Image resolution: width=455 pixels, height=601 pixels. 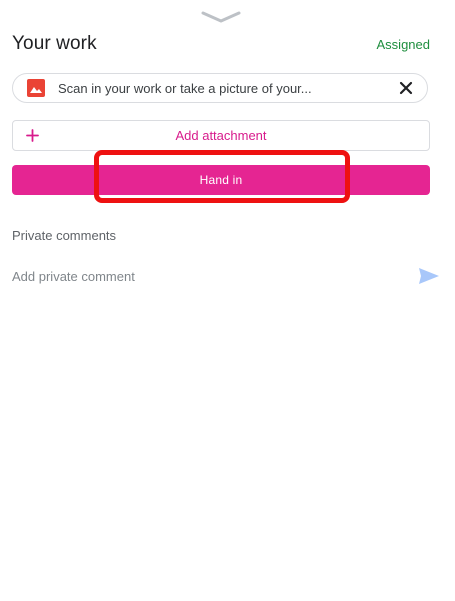 I want to click on send-icon, so click(x=429, y=276).